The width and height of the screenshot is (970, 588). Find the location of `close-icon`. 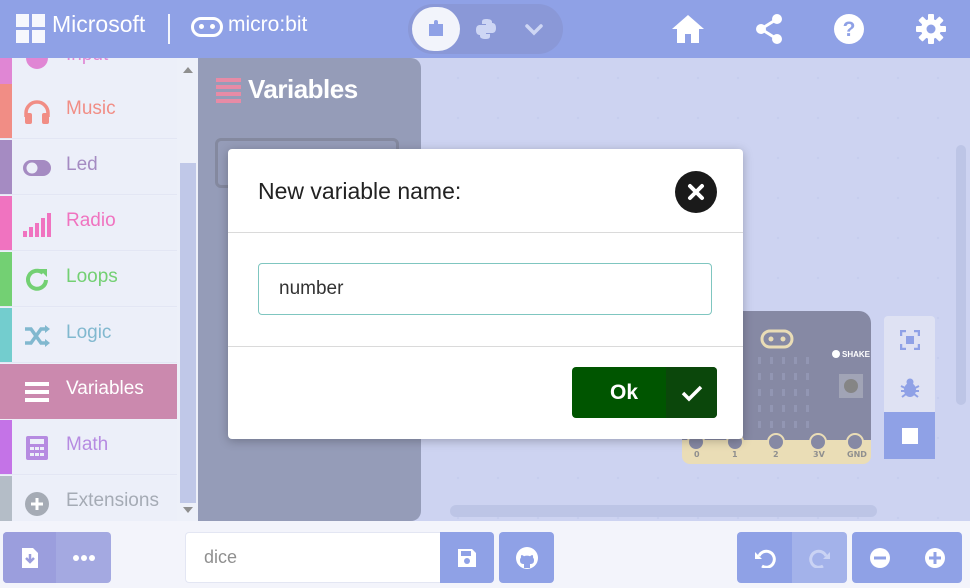

close-icon is located at coordinates (696, 192).